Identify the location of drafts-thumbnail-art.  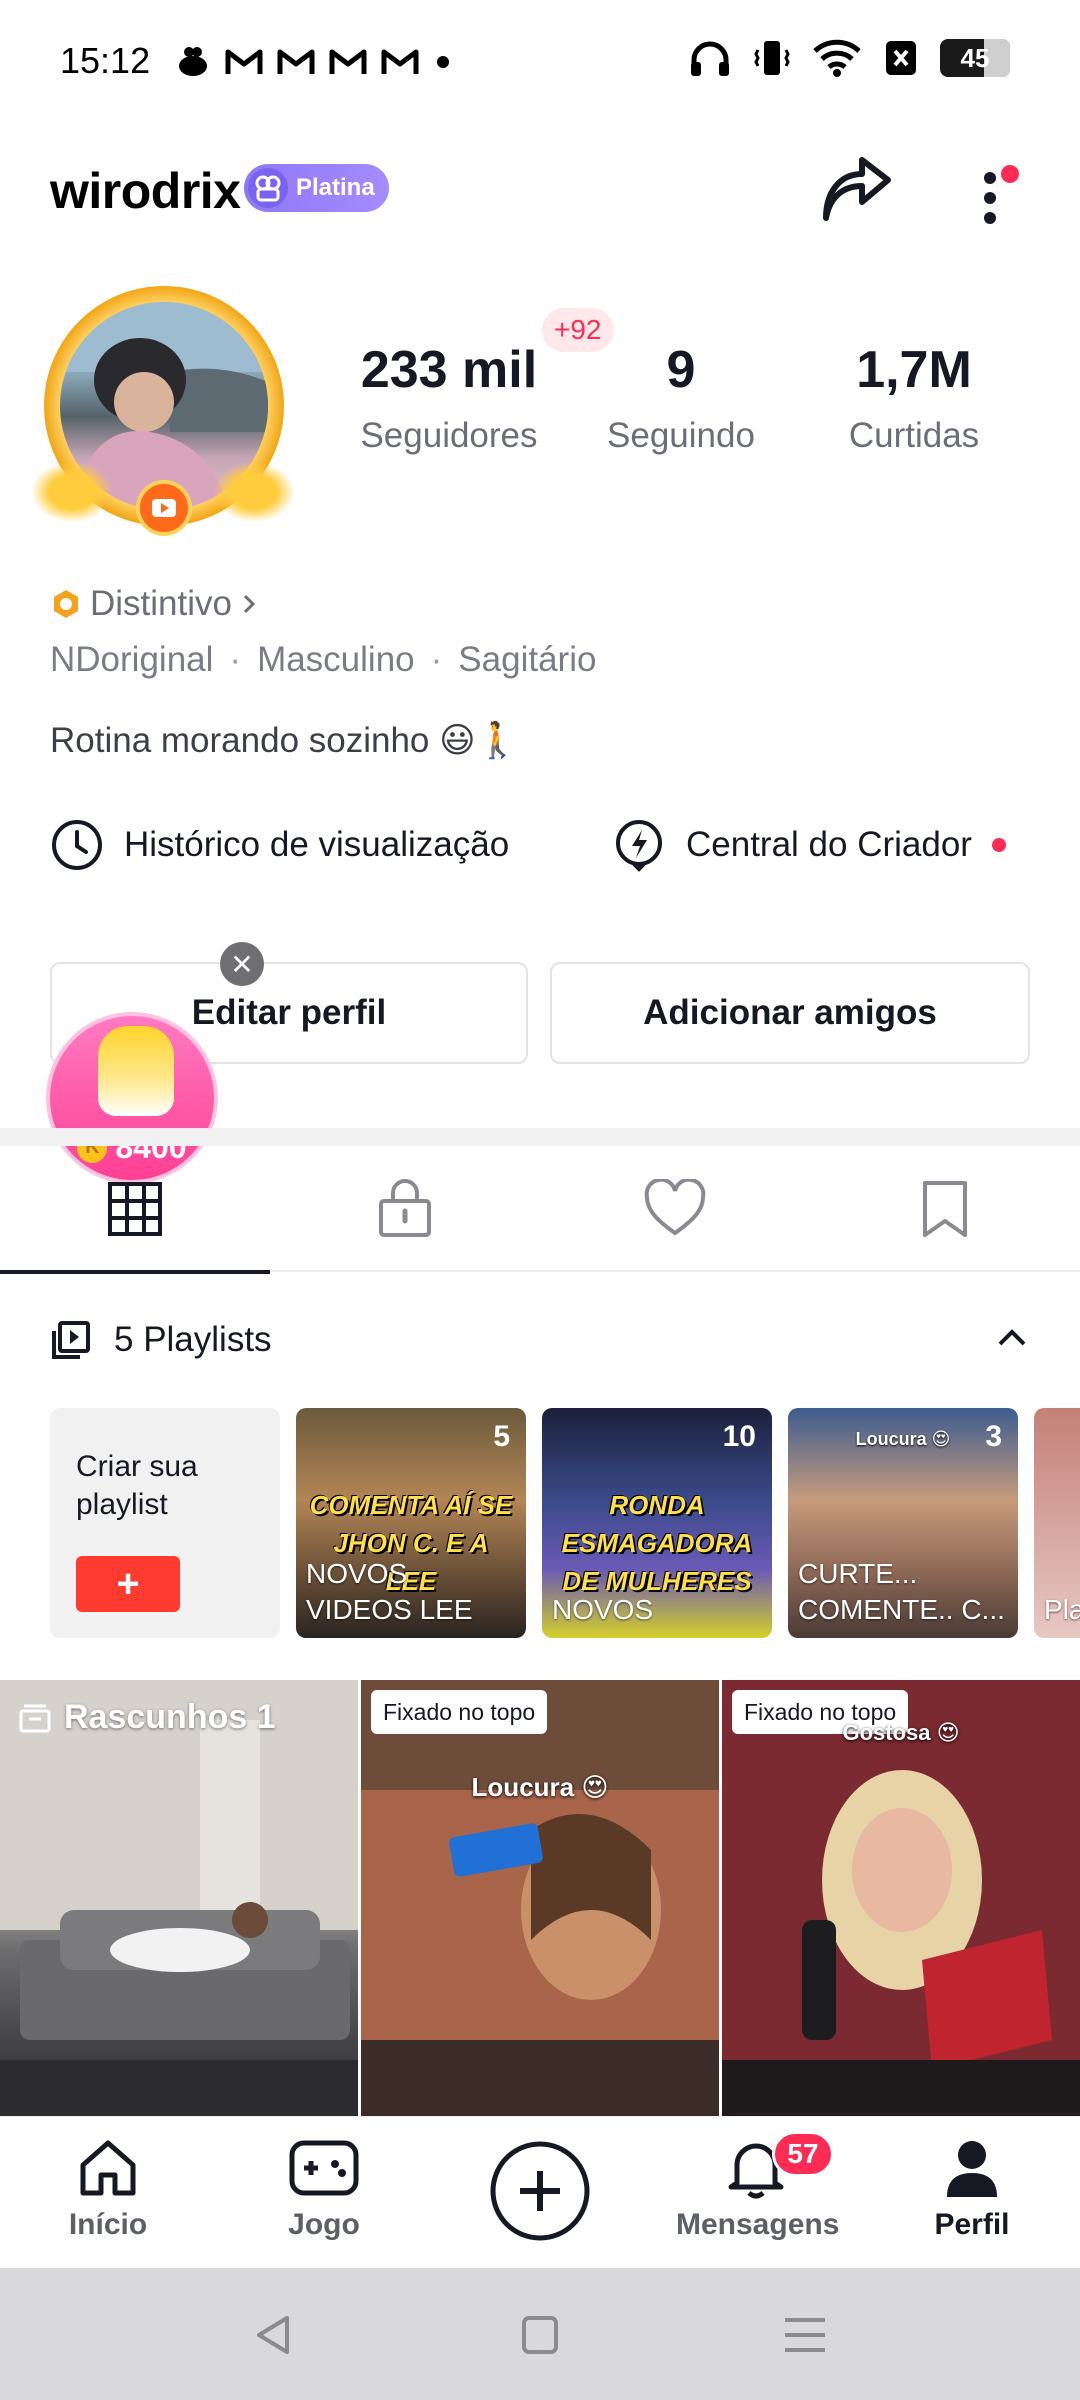
(179, 1898).